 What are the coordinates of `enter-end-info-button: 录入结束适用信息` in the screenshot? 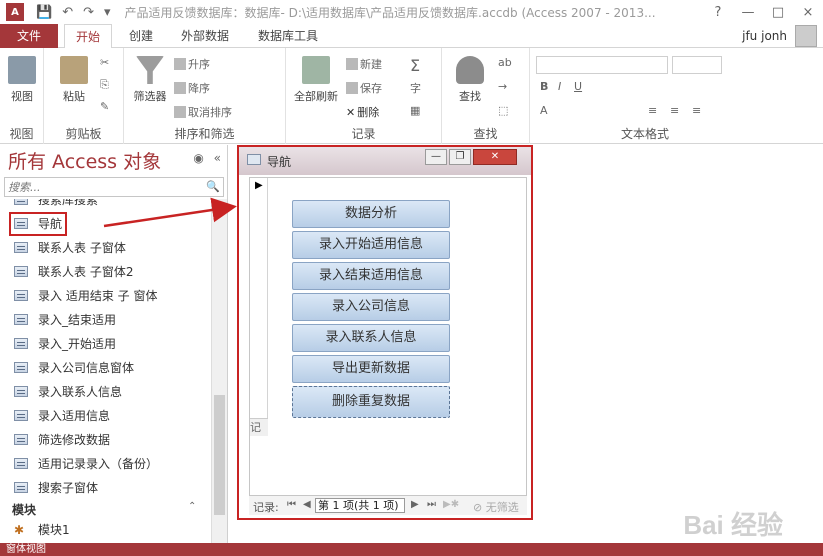 It's located at (371, 276).